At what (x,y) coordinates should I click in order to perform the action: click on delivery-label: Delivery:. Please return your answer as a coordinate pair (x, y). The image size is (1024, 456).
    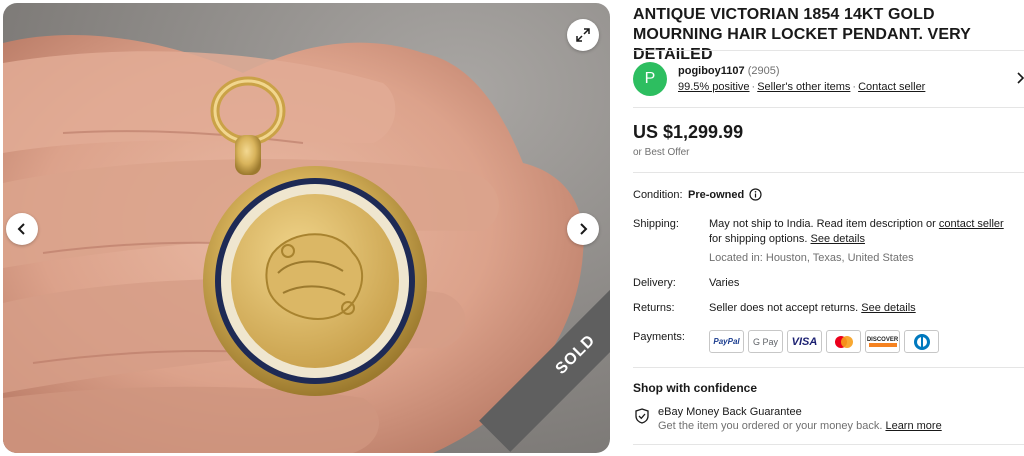
    Looking at the image, I should click on (654, 283).